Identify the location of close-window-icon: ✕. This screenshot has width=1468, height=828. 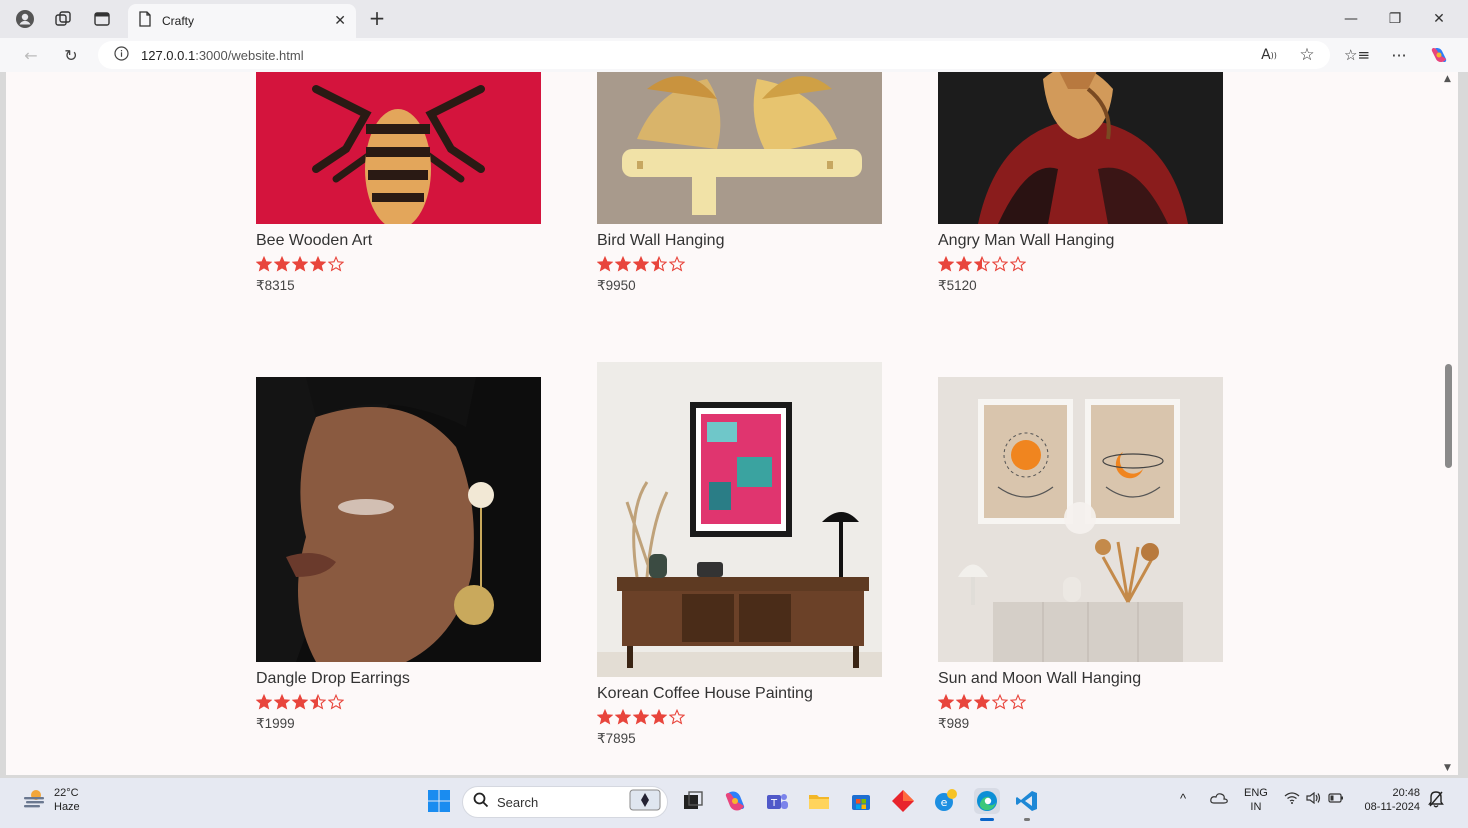
(1439, 19).